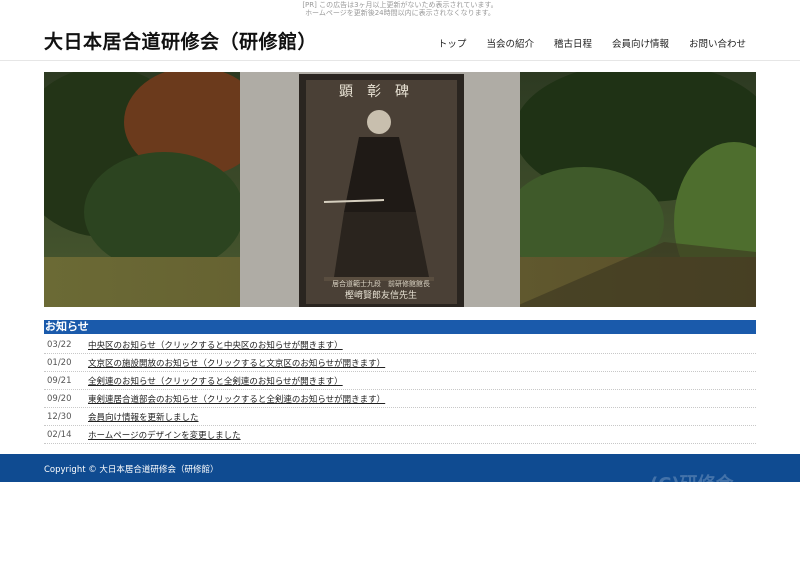  What do you see at coordinates (164, 435) in the screenshot?
I see `news-link: ホームページのデザインを変更しました` at bounding box center [164, 435].